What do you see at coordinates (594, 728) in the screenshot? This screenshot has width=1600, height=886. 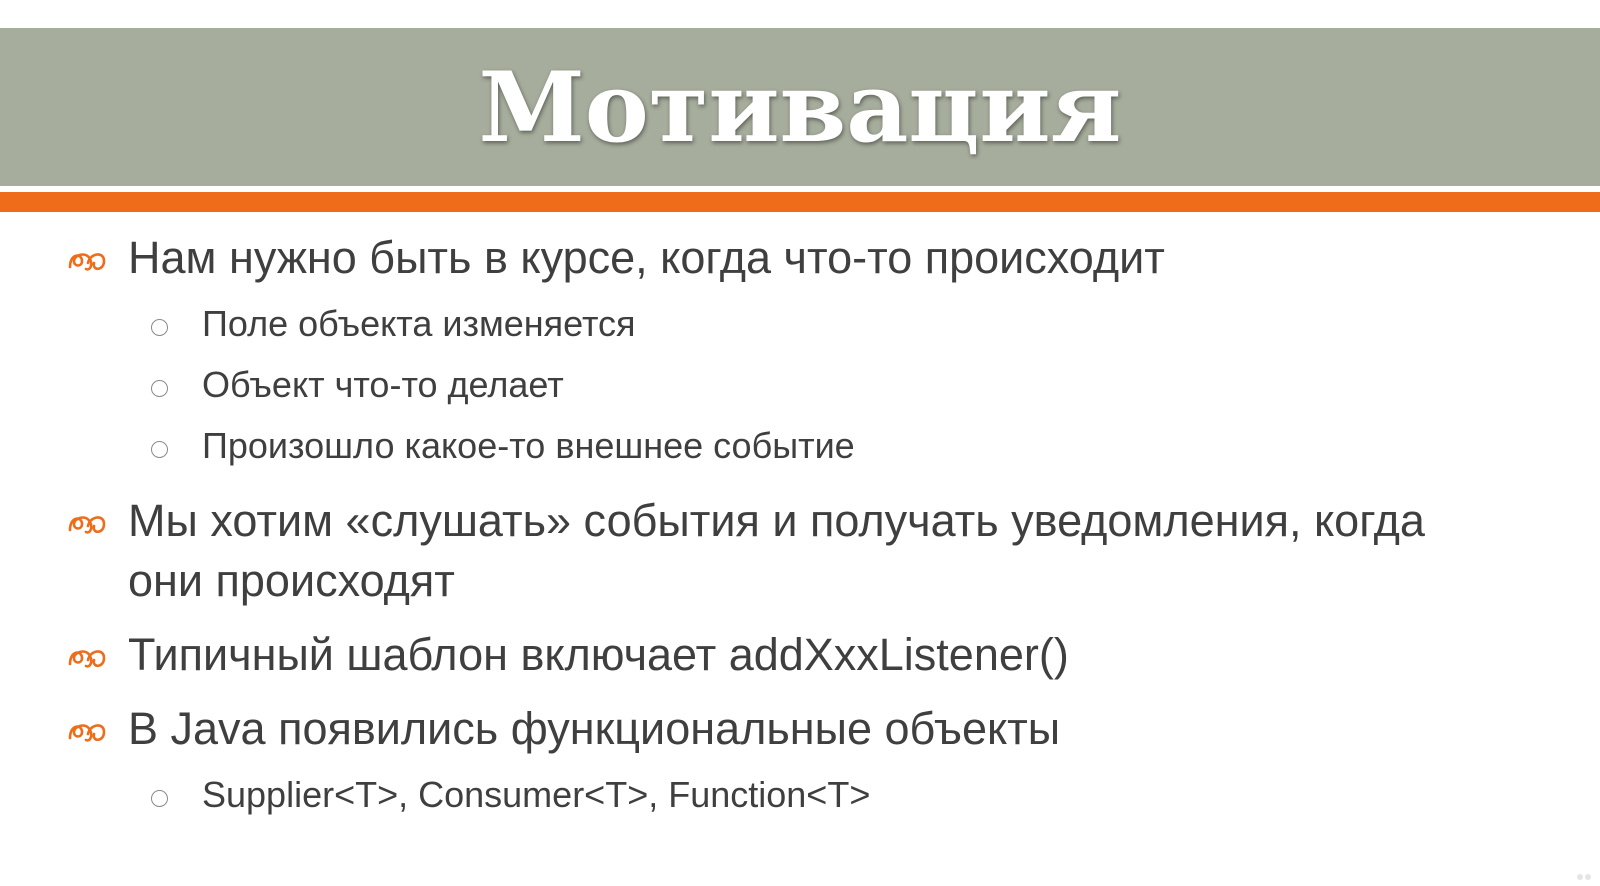 I see `bullet-text: В Java появились функциональные объекты` at bounding box center [594, 728].